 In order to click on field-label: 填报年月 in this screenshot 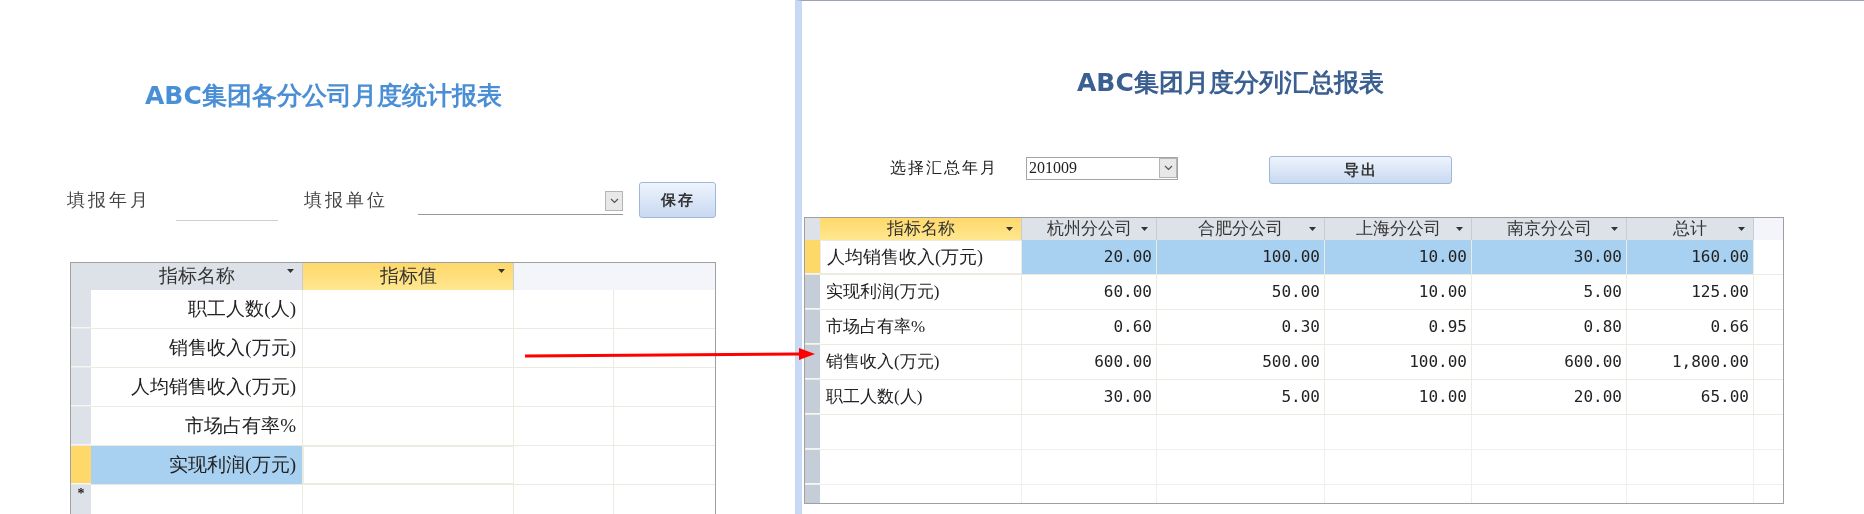, I will do `click(109, 200)`.